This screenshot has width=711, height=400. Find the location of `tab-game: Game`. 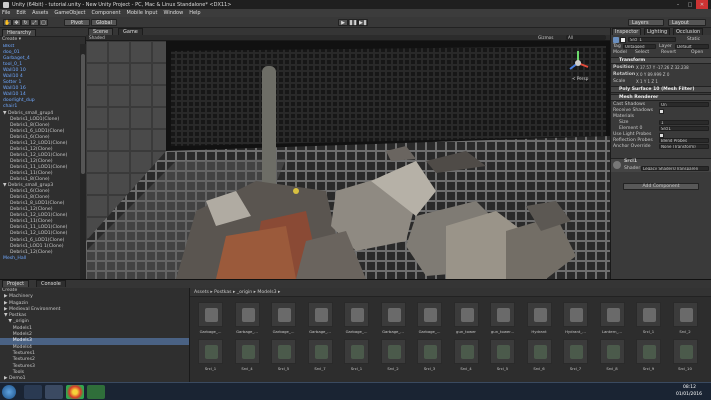

tab-game: Game is located at coordinates (130, 31).